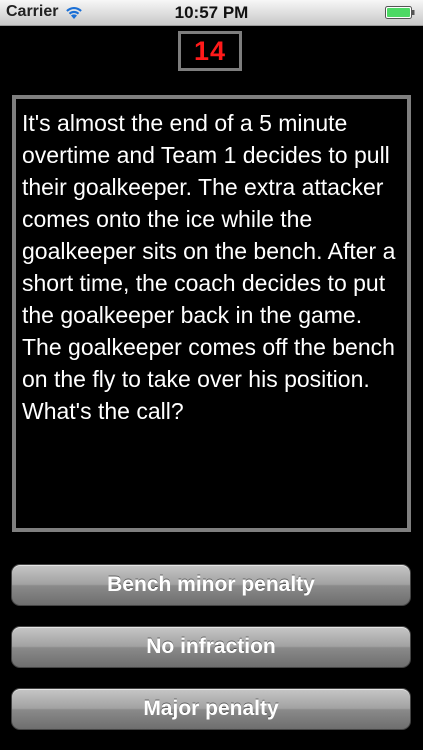  I want to click on answer-button-bench-minor-penalty: Bench minor penalty, so click(211, 585).